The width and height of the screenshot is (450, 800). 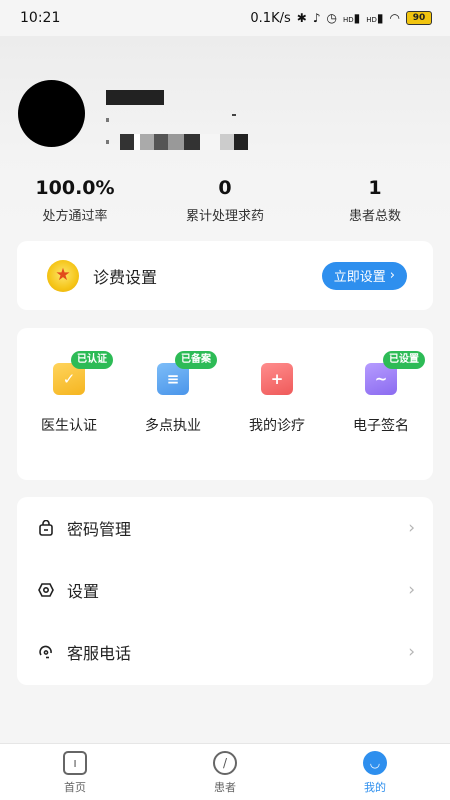 I want to click on headset-icon, so click(x=46, y=652).